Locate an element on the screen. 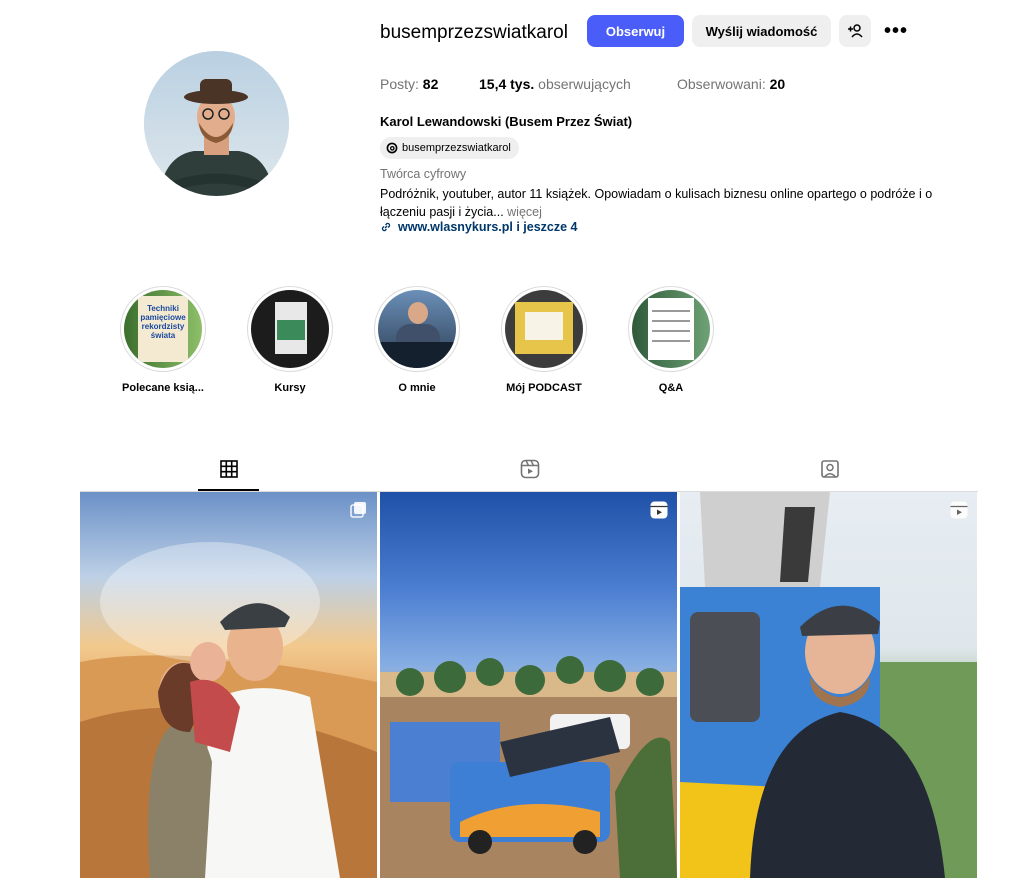 This screenshot has height=878, width=1024. desk is located at coordinates (417, 355).